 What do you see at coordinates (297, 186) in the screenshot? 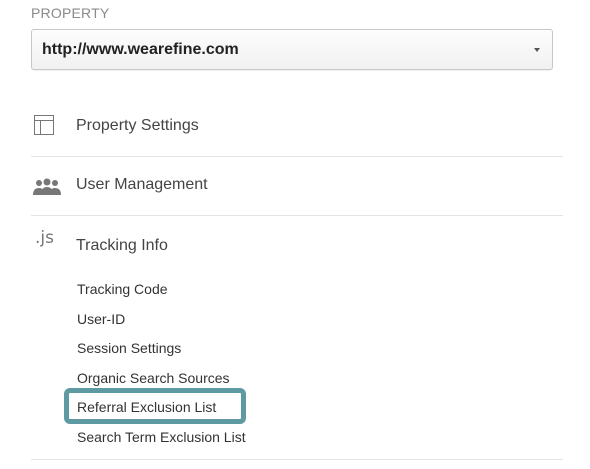
I see `nav-item-user-management: User Management` at bounding box center [297, 186].